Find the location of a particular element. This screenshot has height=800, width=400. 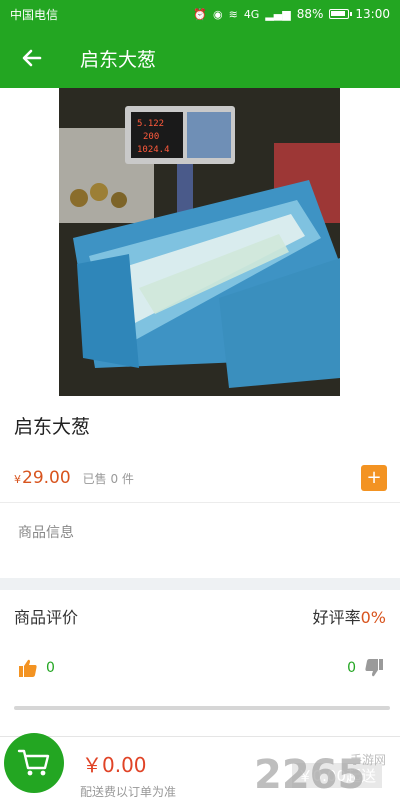

good-rate: 好评率0% is located at coordinates (349, 616).